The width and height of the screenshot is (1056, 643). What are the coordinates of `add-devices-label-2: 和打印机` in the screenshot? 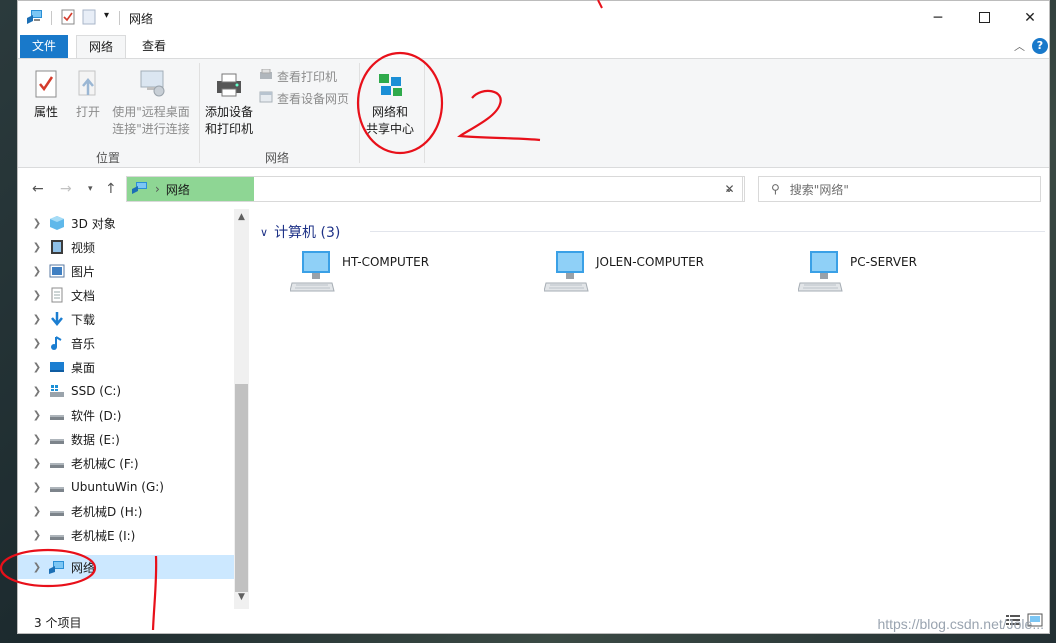 It's located at (228, 129).